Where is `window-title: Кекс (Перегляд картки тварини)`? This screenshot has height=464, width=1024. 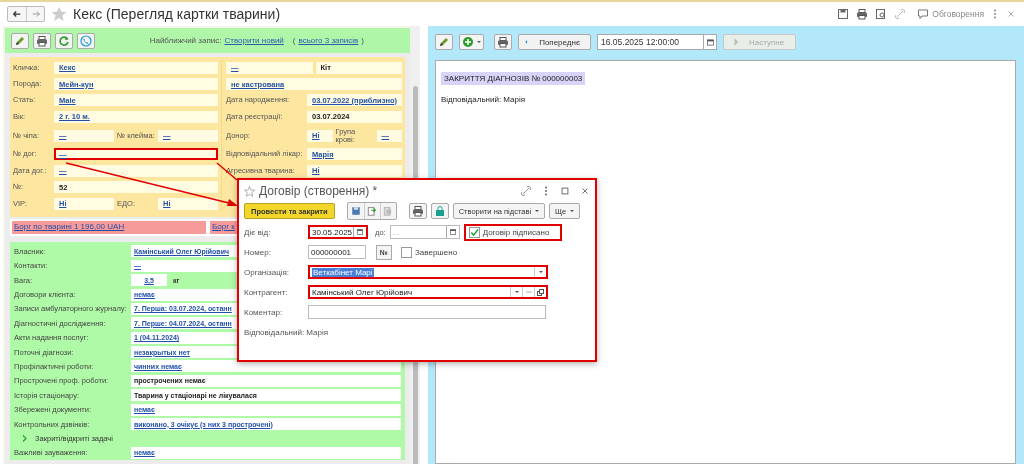 window-title: Кекс (Перегляд картки тварини) is located at coordinates (177, 14).